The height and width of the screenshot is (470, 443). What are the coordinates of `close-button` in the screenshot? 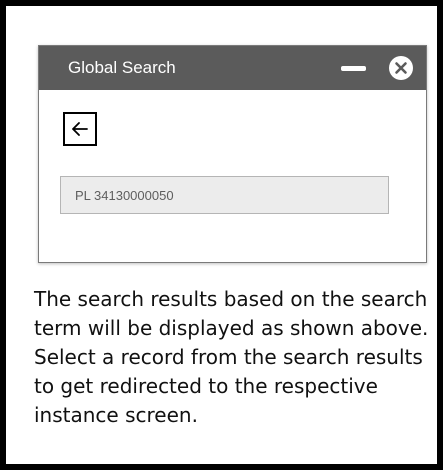 It's located at (401, 68).